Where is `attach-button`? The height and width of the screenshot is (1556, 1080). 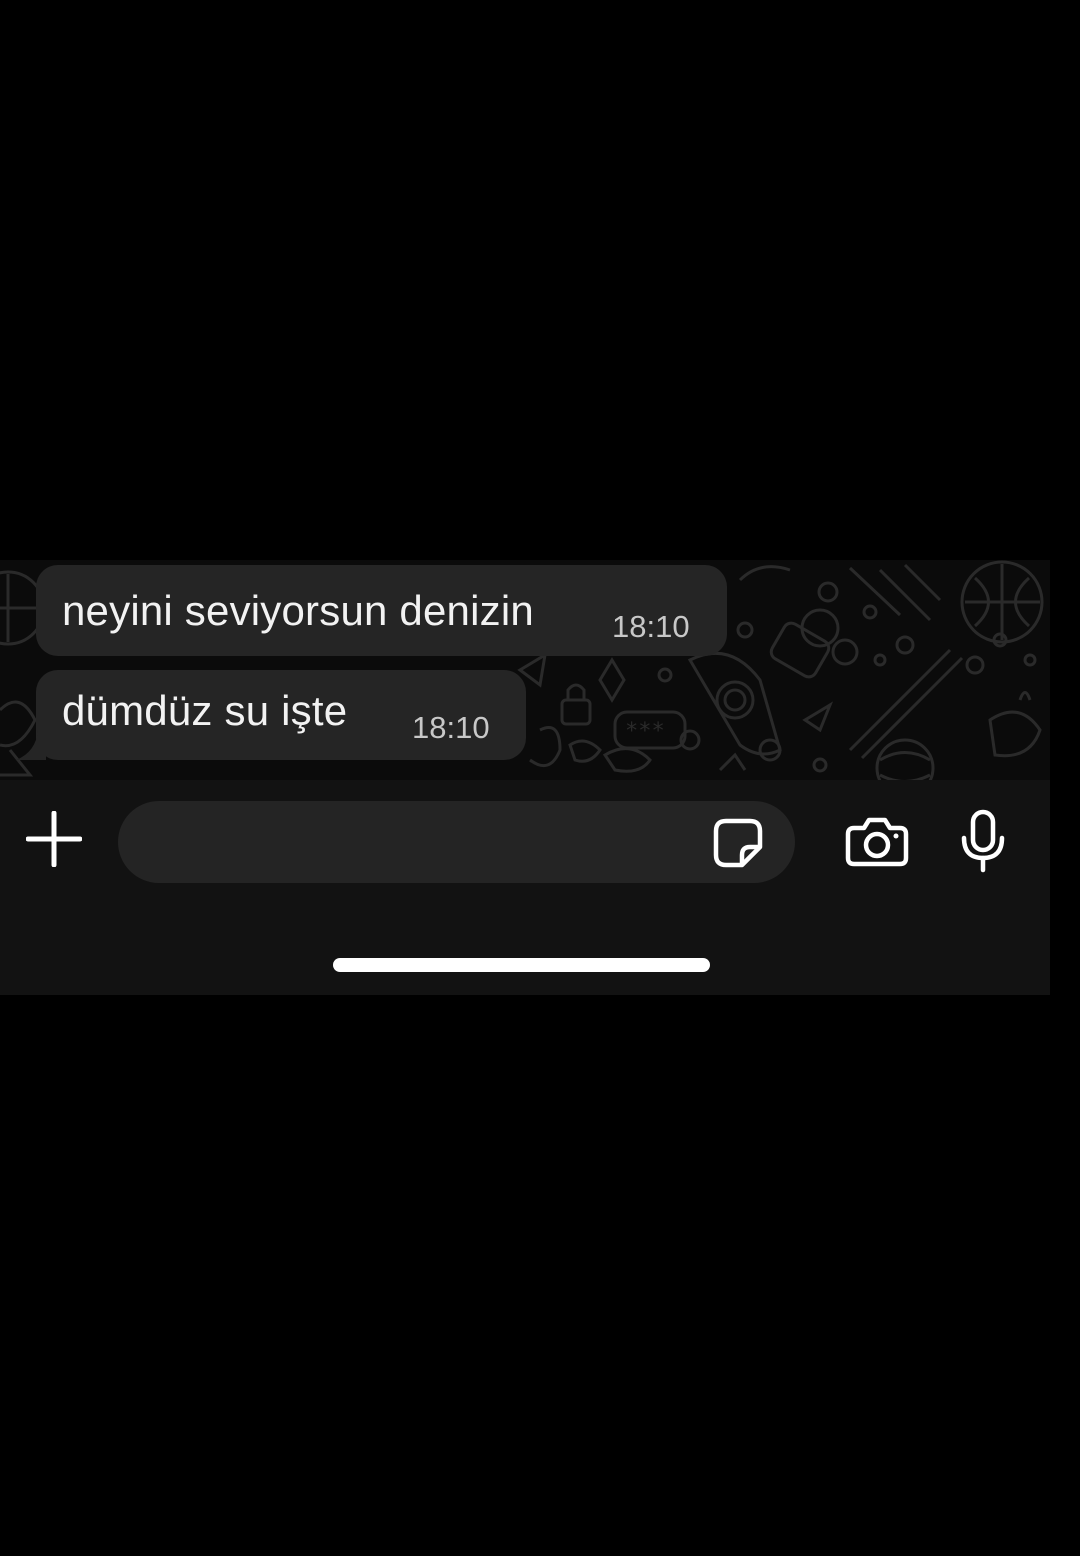
attach-button is located at coordinates (54, 839).